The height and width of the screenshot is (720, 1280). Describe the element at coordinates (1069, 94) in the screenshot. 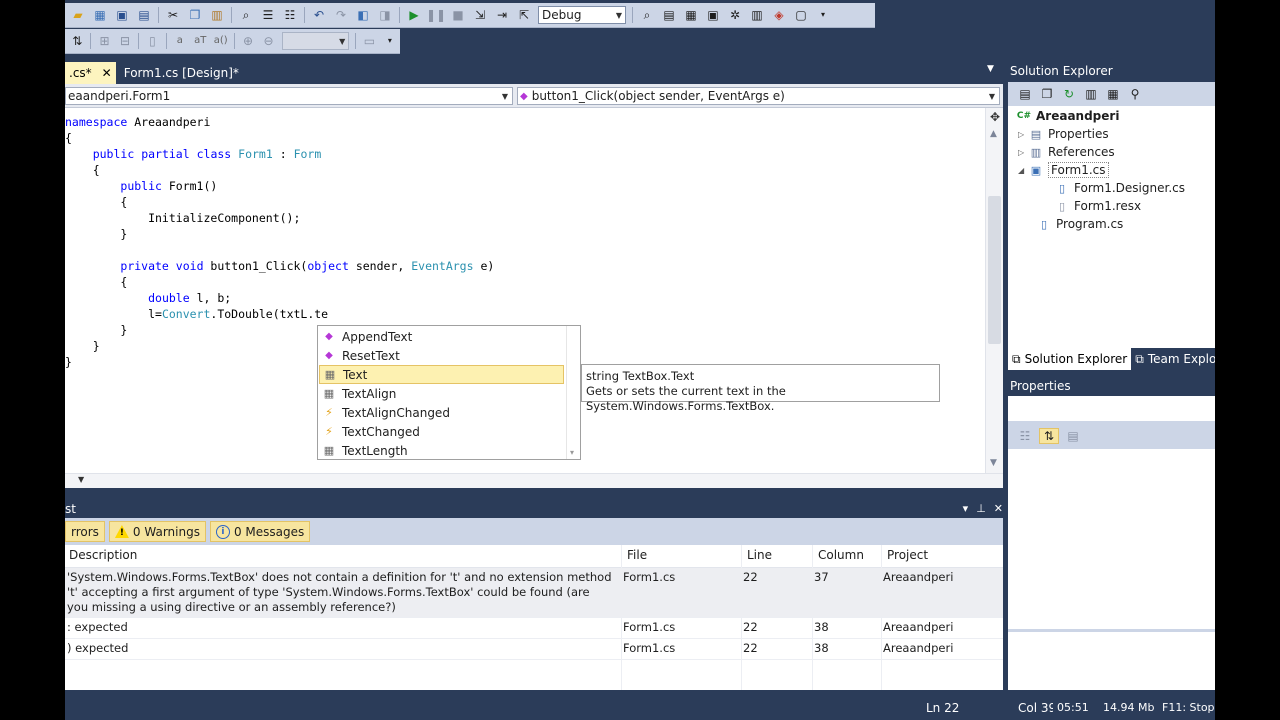

I see `refresh-icon: ↻` at that location.